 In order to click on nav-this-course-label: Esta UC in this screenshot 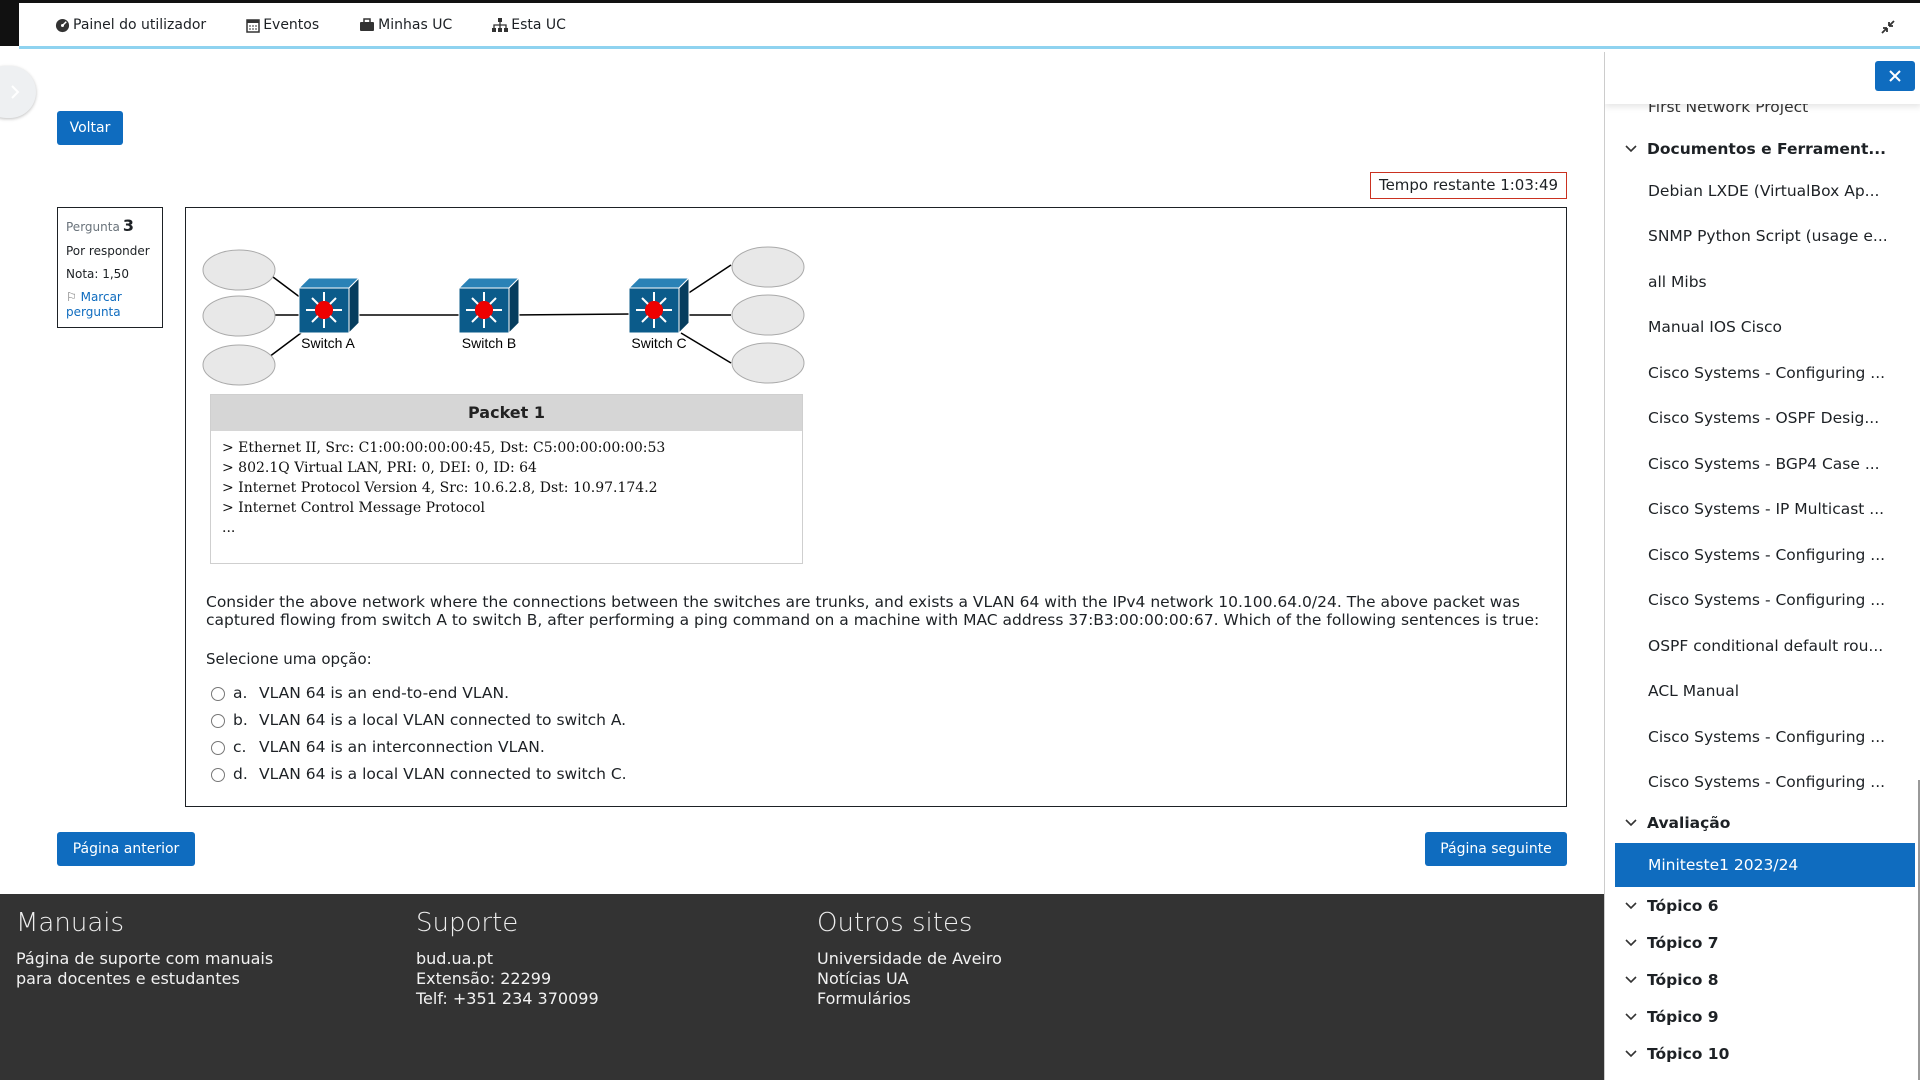, I will do `click(538, 25)`.